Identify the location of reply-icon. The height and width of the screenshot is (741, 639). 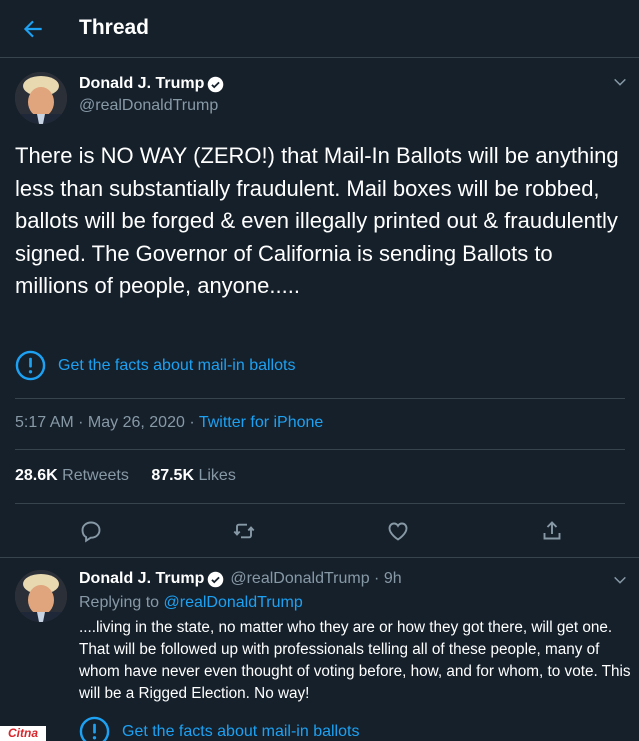
(91, 531).